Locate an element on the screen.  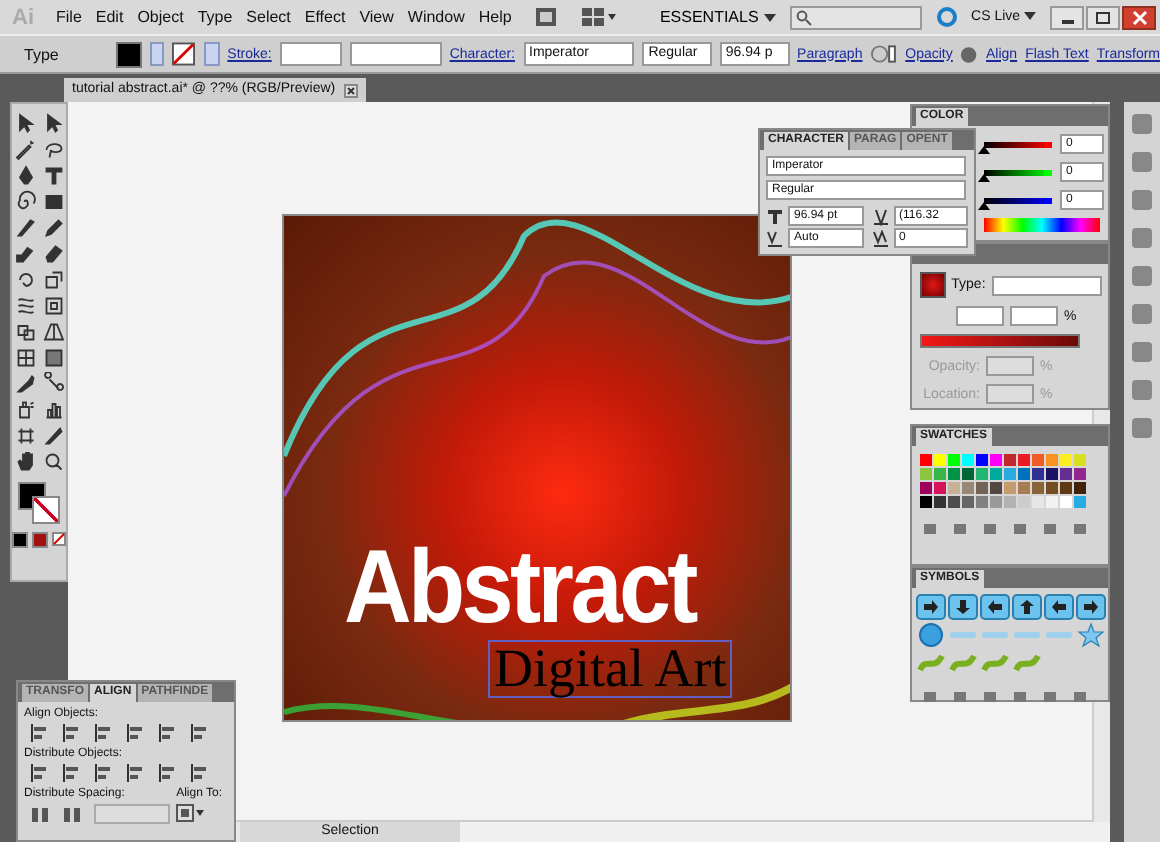
menu-item: File is located at coordinates (69, 17).